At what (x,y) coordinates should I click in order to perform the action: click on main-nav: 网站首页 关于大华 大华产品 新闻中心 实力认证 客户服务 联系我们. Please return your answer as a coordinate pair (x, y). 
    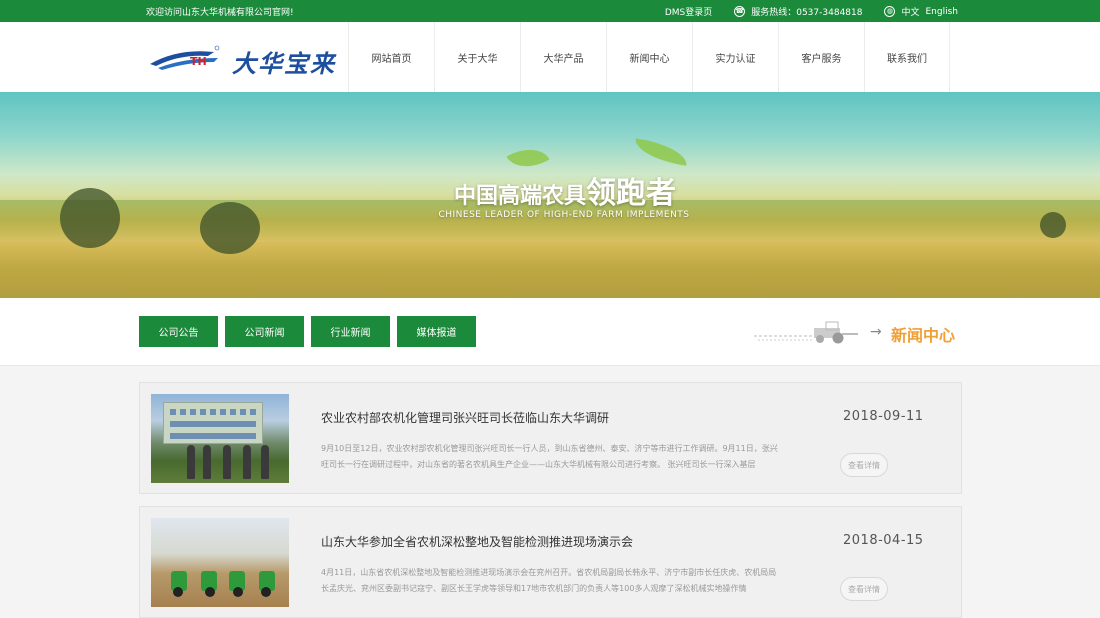
    Looking at the image, I should click on (649, 57).